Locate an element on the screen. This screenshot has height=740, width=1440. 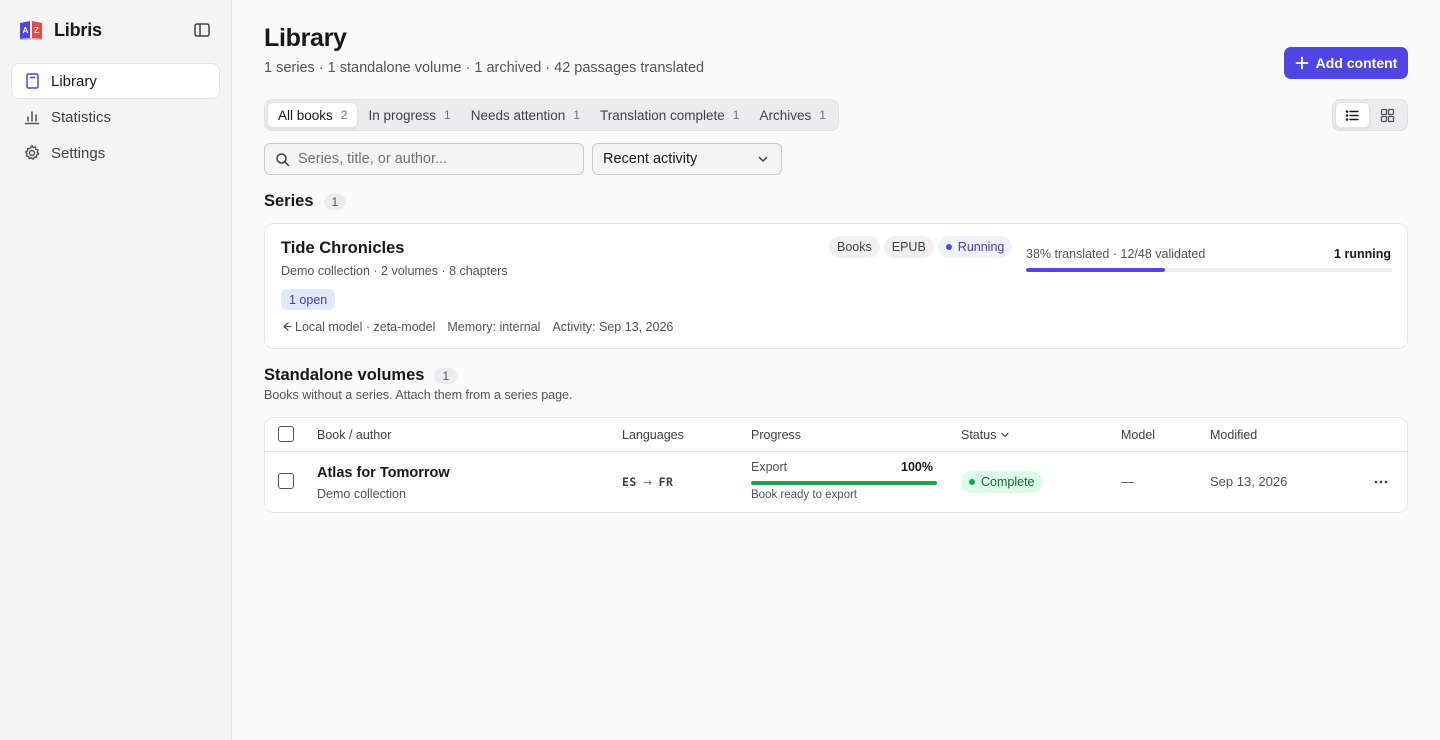
plus-icon is located at coordinates (1302, 63).